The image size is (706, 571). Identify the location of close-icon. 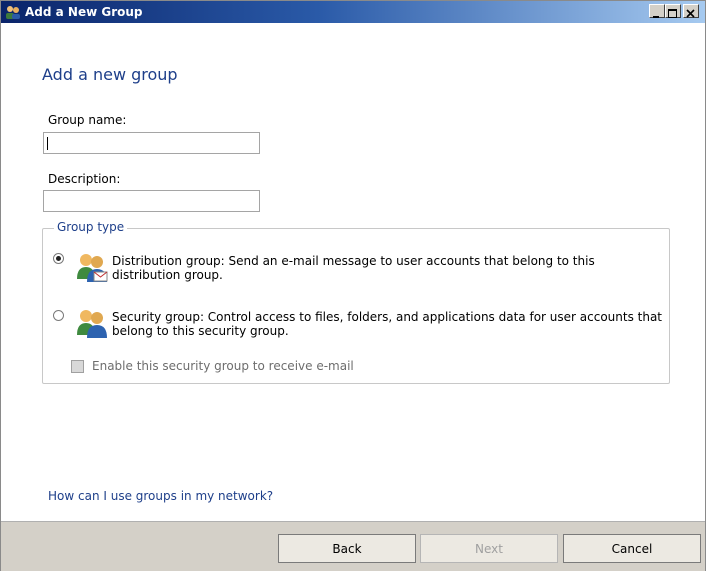
(690, 13).